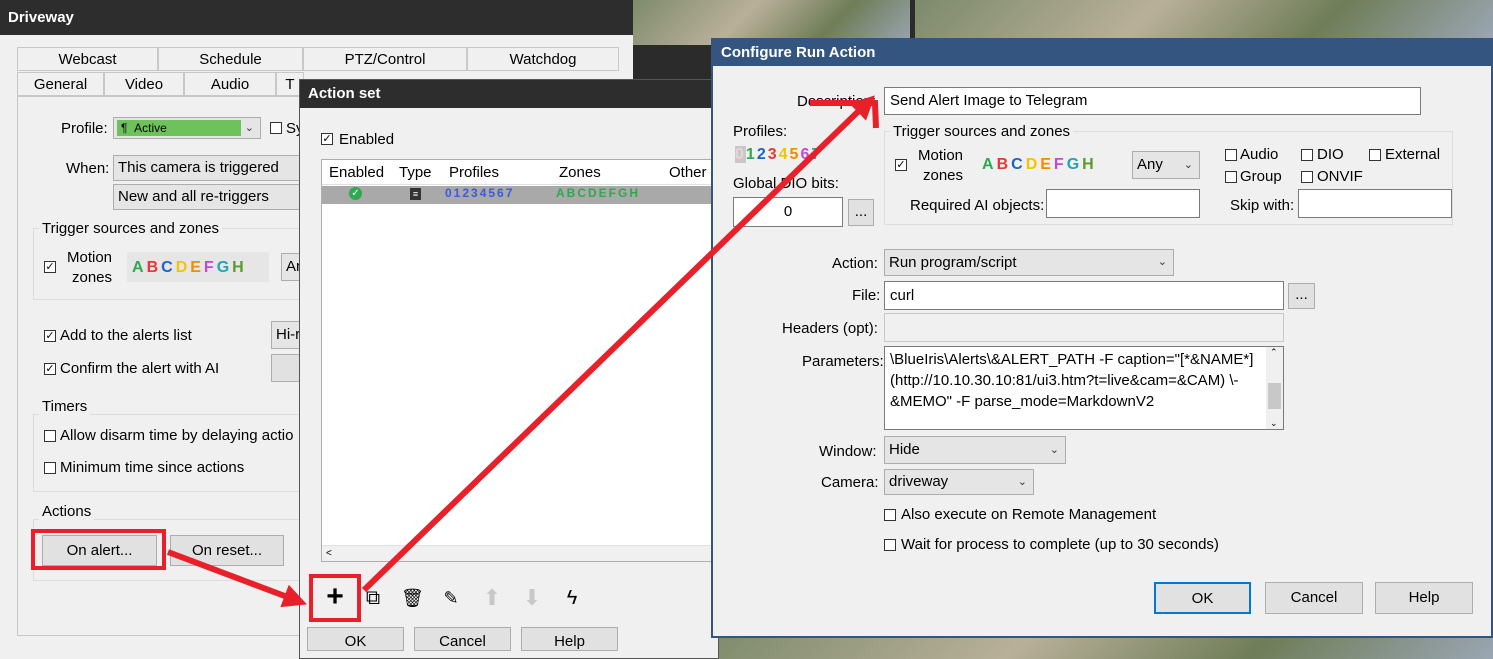 The height and width of the screenshot is (659, 1493). What do you see at coordinates (1058, 164) in the screenshot?
I see `zone-f: F` at bounding box center [1058, 164].